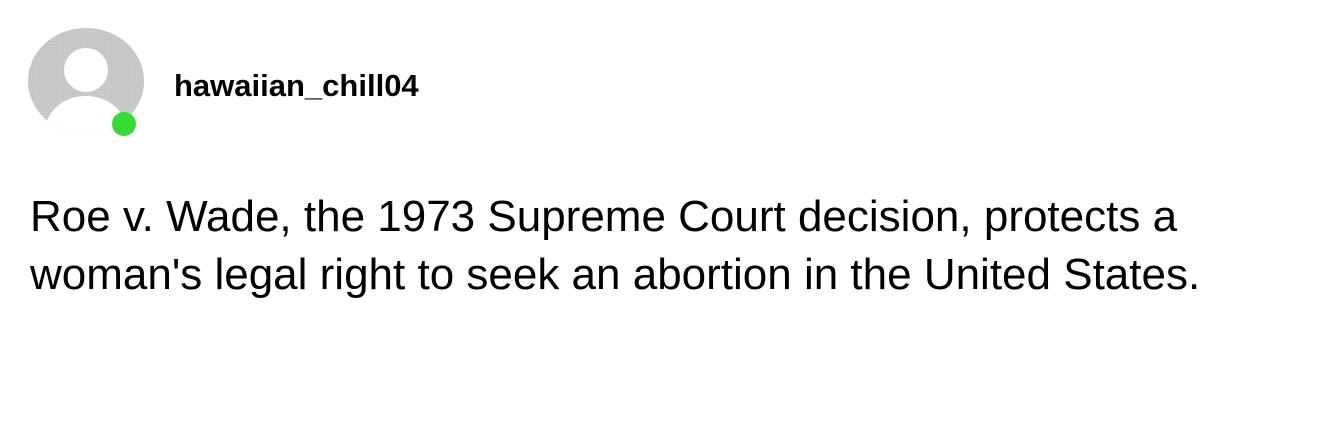 The width and height of the screenshot is (1344, 442). Describe the element at coordinates (86, 83) in the screenshot. I see `avatar` at that location.